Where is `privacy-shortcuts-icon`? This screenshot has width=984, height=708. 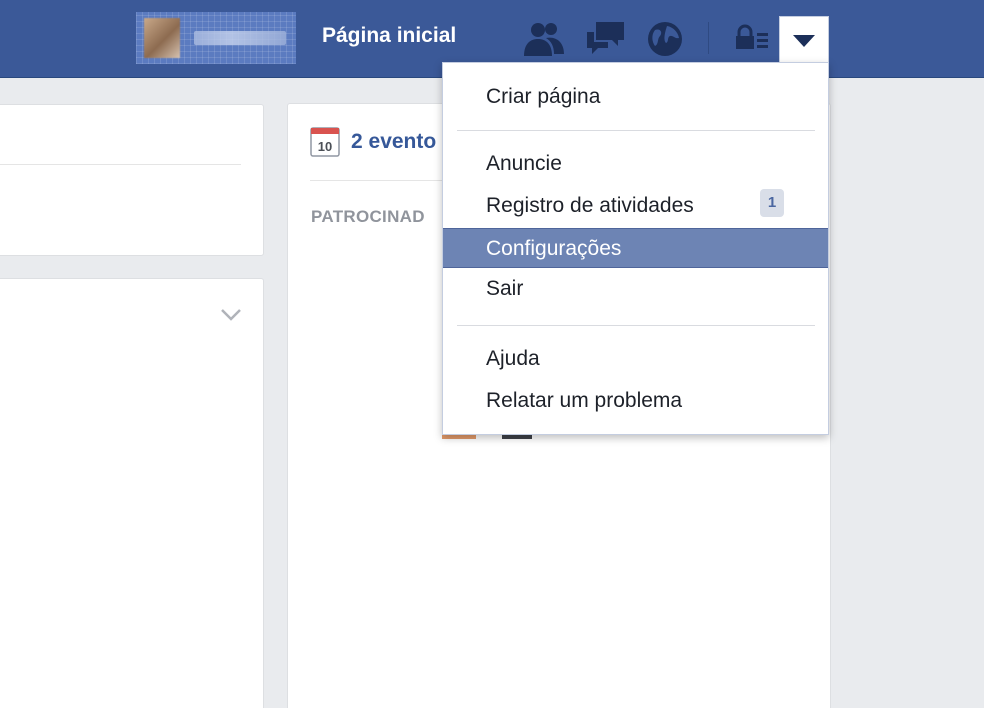 privacy-shortcuts-icon is located at coordinates (752, 38).